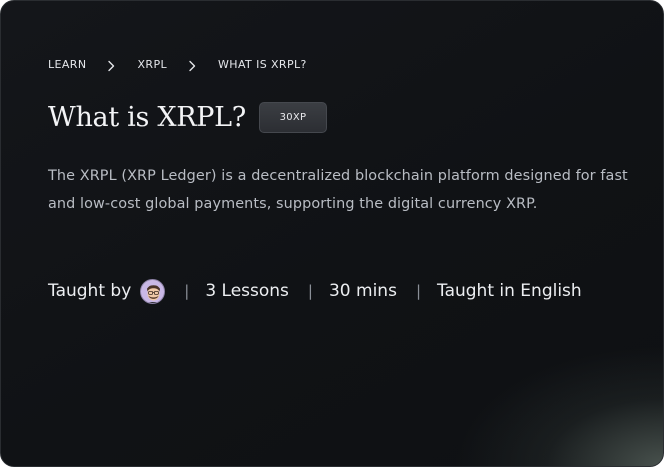 The image size is (664, 467). I want to click on lessons-count: 3 Lessons, so click(247, 291).